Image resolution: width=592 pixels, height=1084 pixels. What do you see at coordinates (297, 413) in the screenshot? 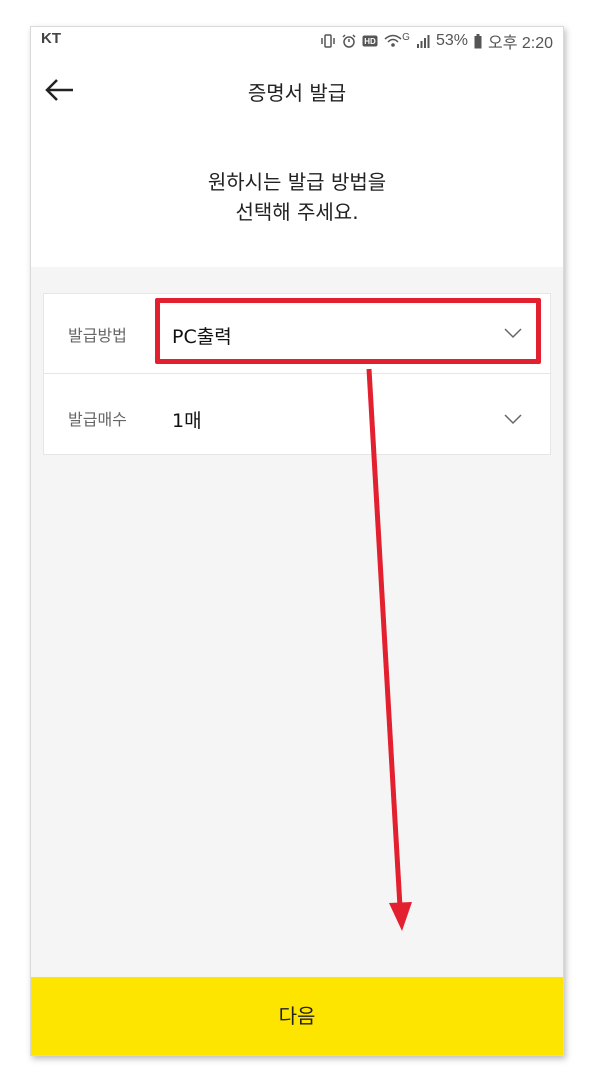
I see `copy-count-select: 발급매수 1매` at bounding box center [297, 413].